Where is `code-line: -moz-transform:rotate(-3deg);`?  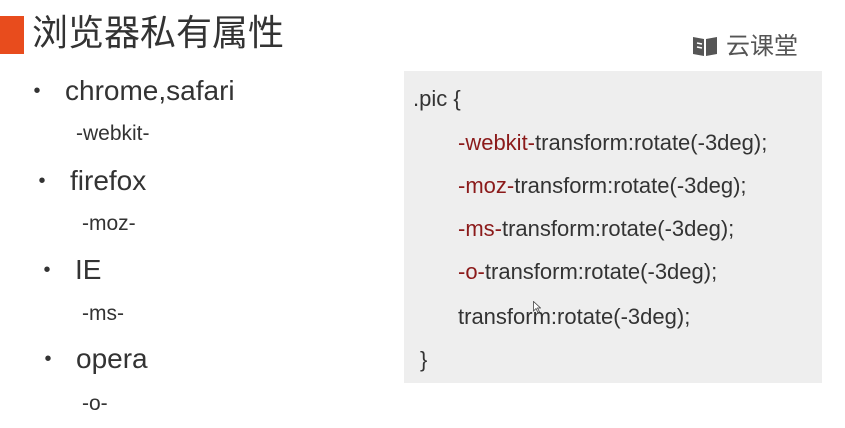 code-line: -moz-transform:rotate(-3deg); is located at coordinates (602, 186).